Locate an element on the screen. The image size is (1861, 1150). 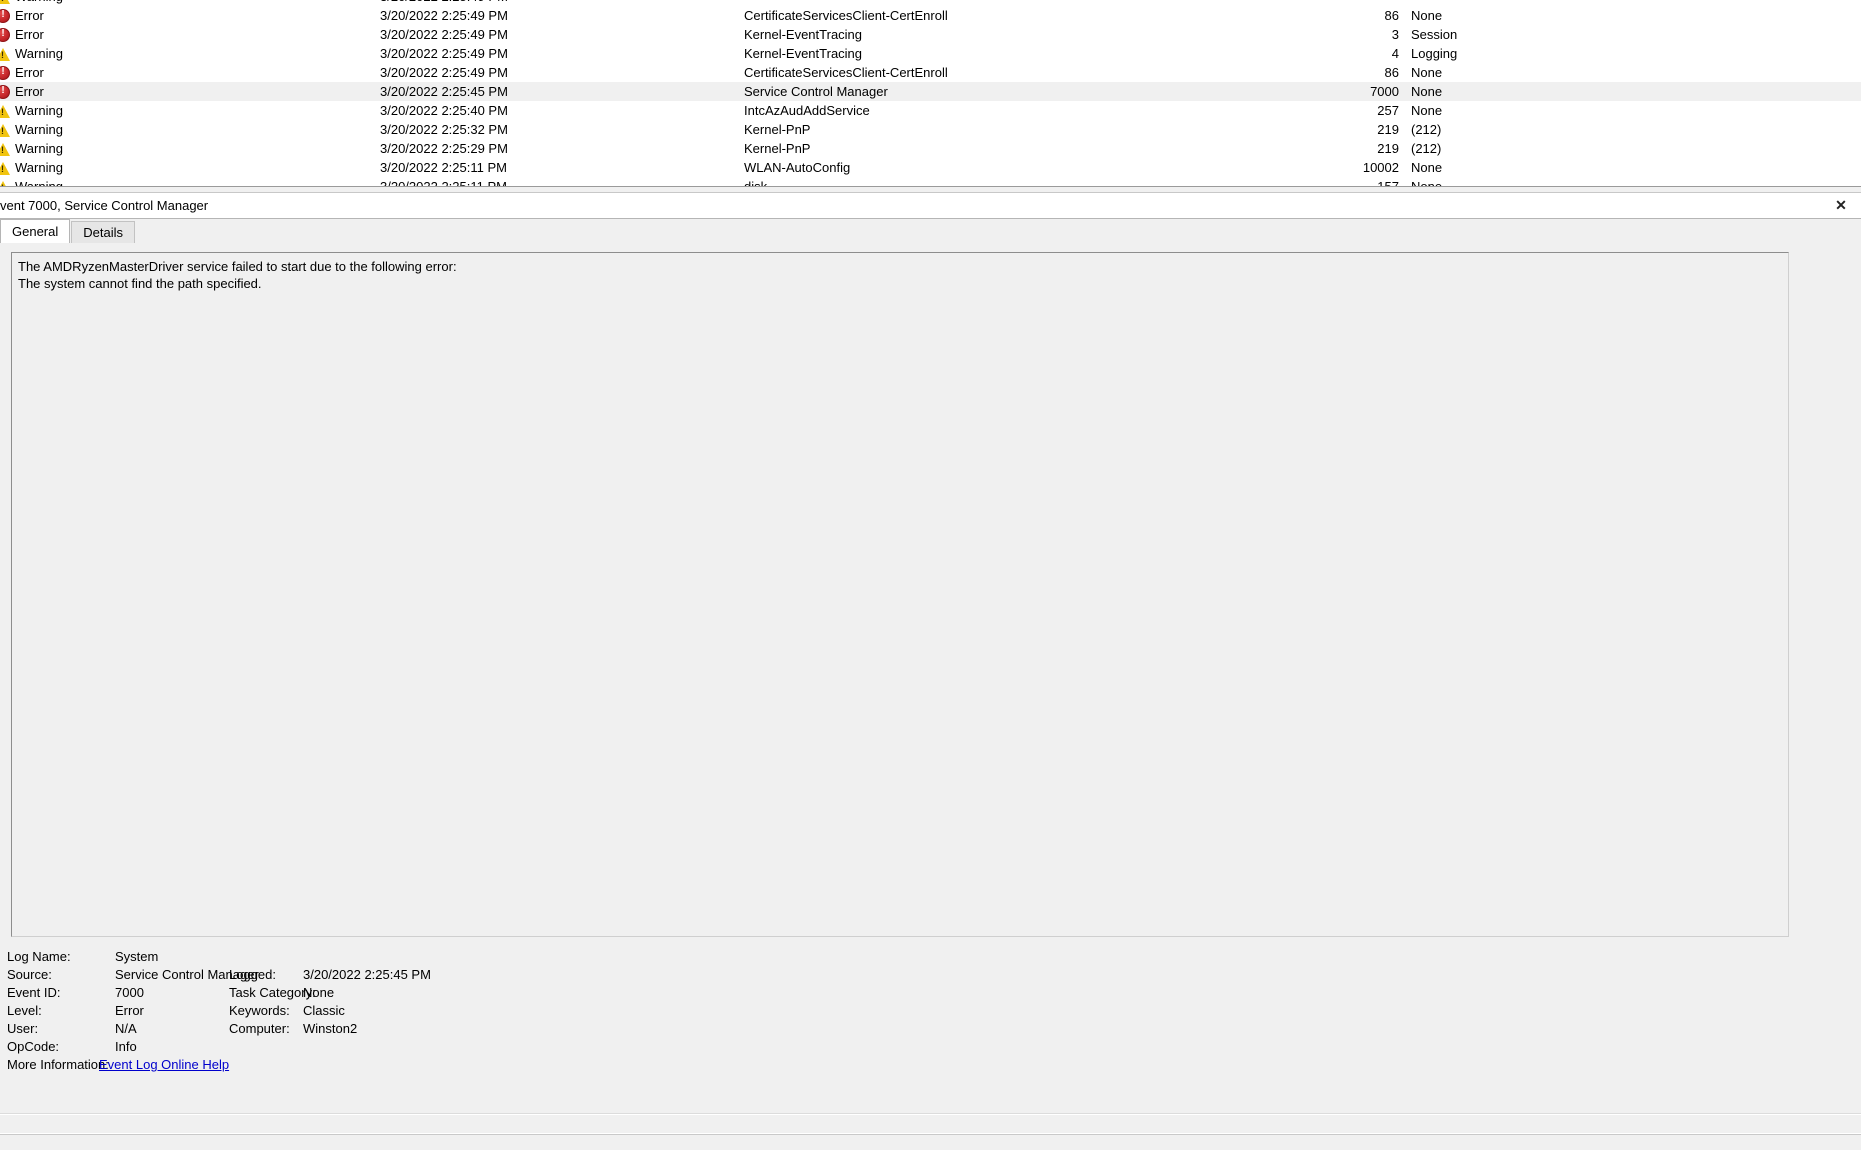
meta-row-event-id: Event ID: 7000 Task Category: None is located at coordinates (930, 993).